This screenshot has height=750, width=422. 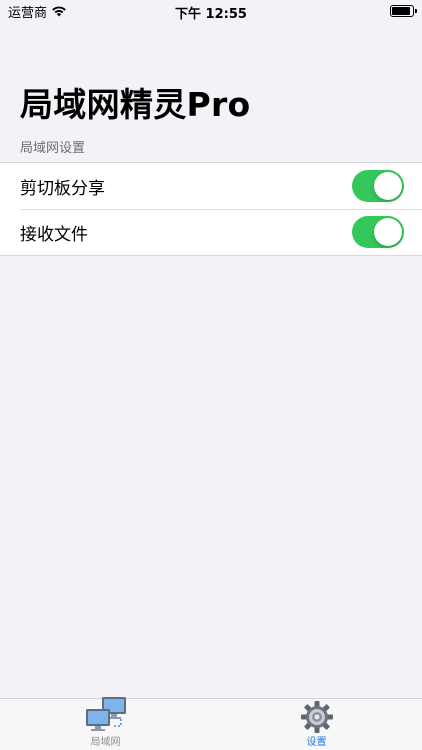 I want to click on setting-row-receive-files: 接收文件, so click(x=211, y=232).